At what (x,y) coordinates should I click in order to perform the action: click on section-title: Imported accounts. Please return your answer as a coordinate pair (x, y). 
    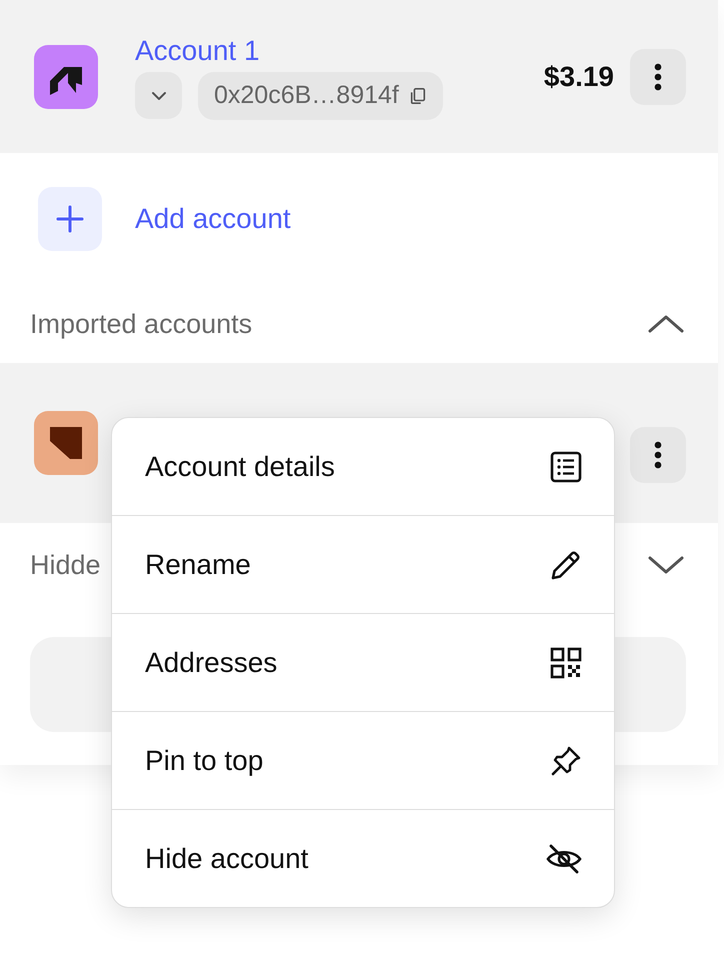
    Looking at the image, I should click on (141, 324).